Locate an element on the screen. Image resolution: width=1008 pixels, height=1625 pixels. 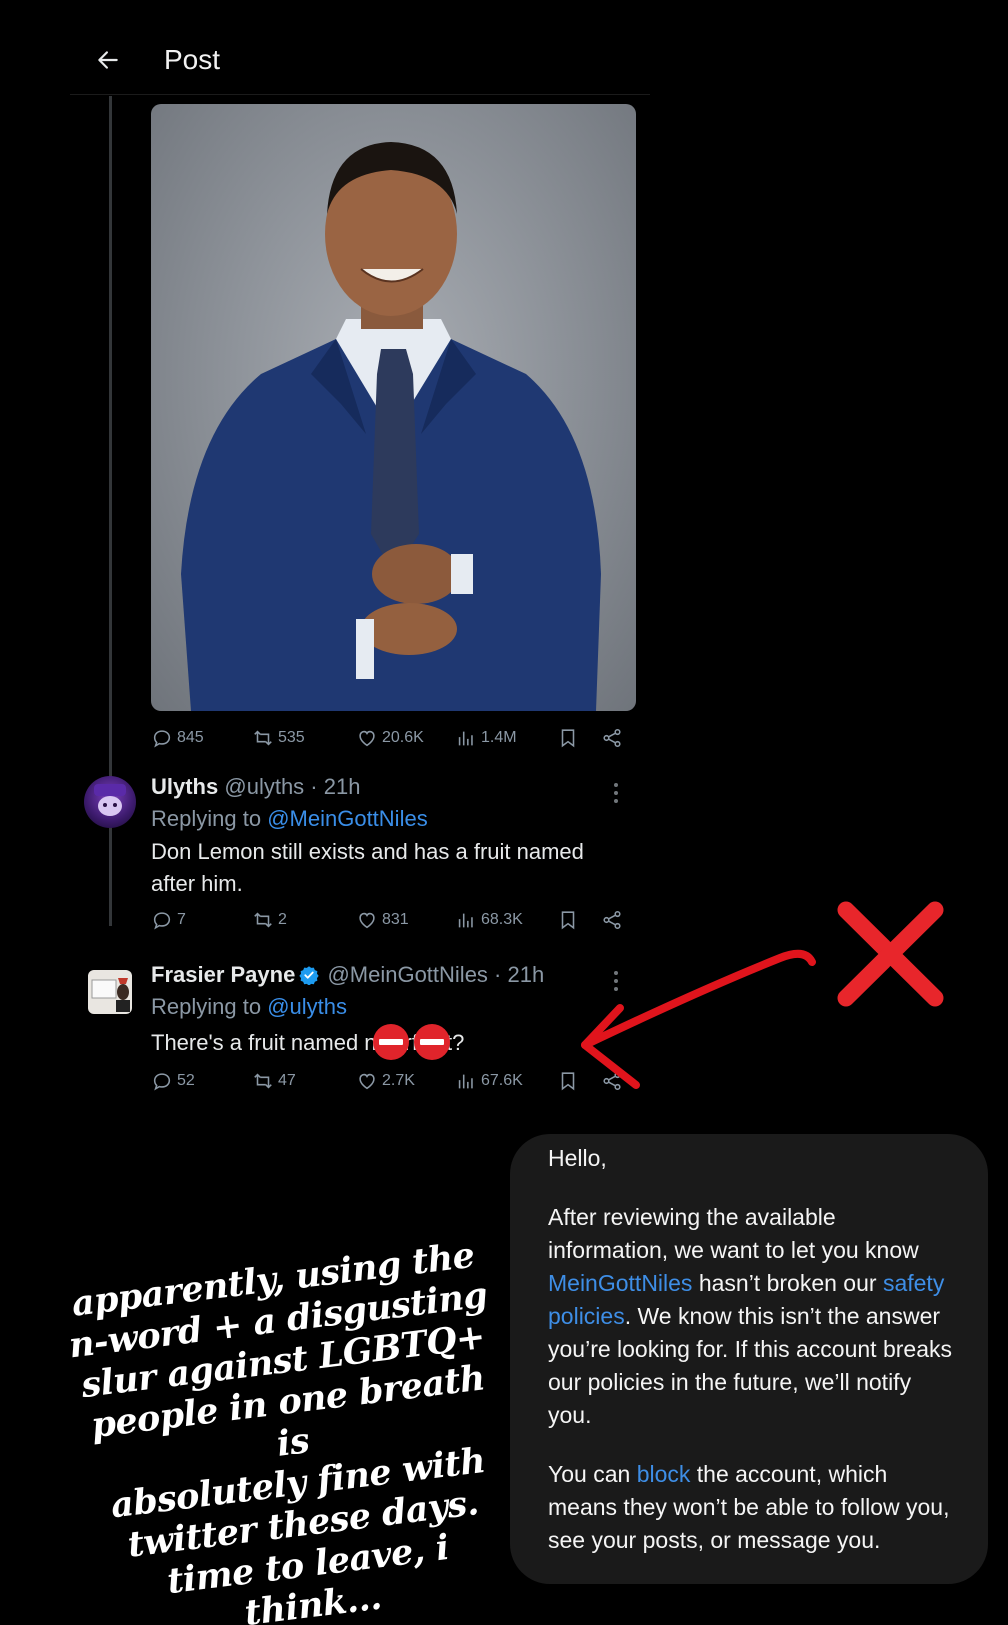
repost-button: 2 is located at coordinates (269, 920).